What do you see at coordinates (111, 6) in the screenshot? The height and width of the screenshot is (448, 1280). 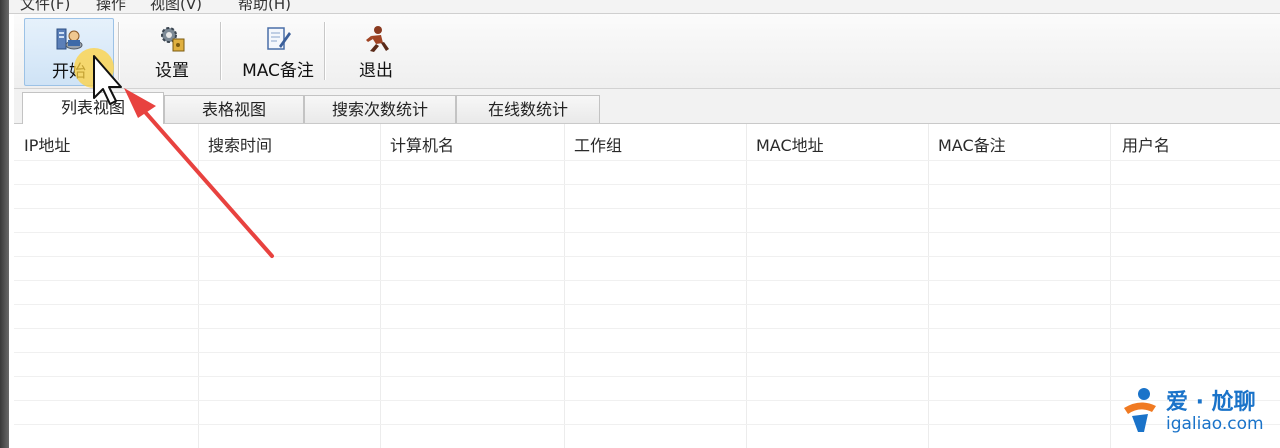 I see `menu-operate: 操作` at bounding box center [111, 6].